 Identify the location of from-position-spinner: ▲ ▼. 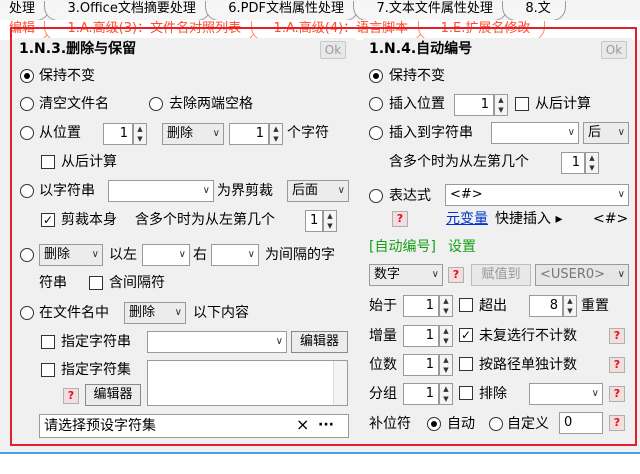
(140, 134).